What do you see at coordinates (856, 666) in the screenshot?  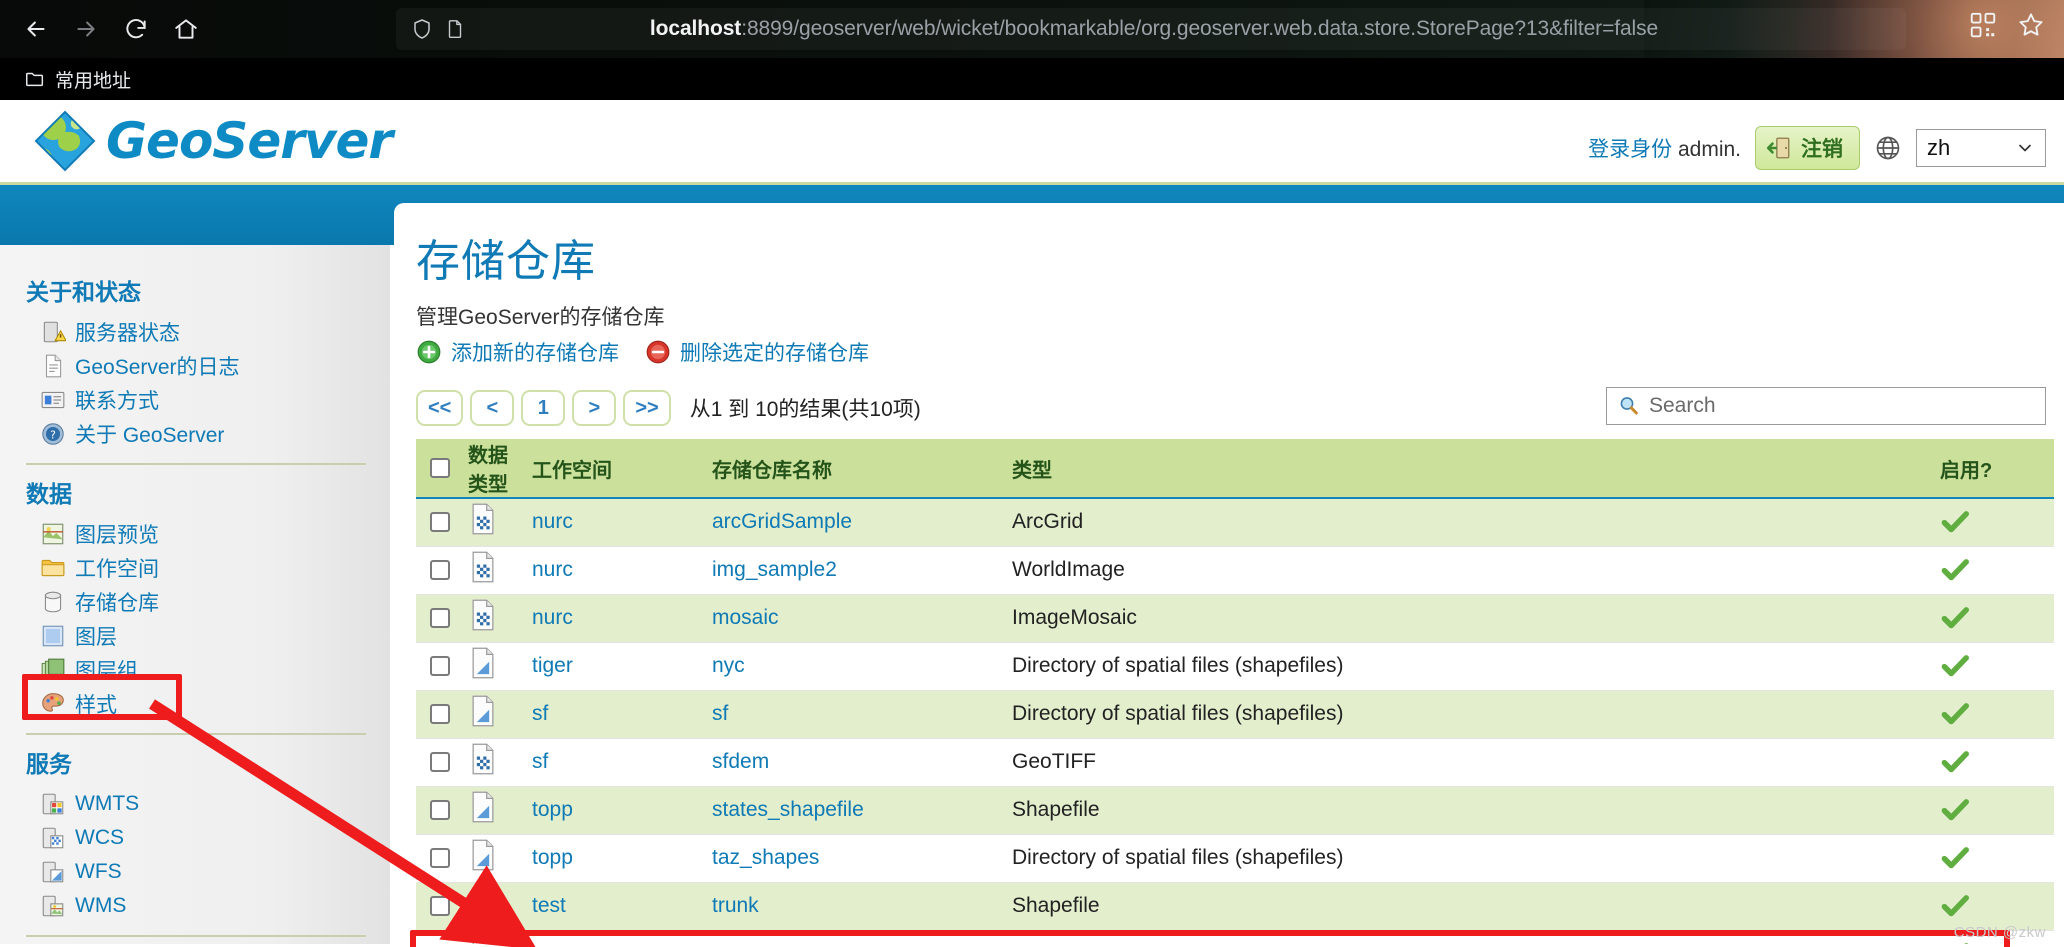 I see `row-name-cell: nyc` at bounding box center [856, 666].